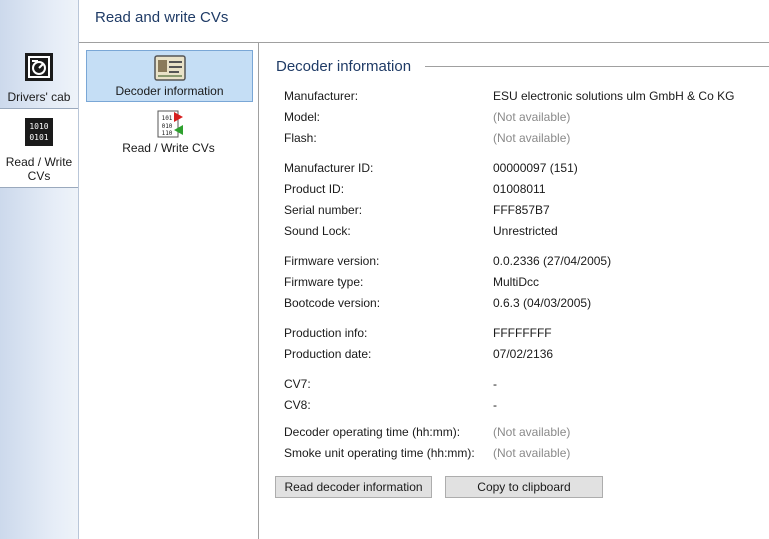  I want to click on nav-item-drivers-cab: Drivers' cab, so click(39, 79).